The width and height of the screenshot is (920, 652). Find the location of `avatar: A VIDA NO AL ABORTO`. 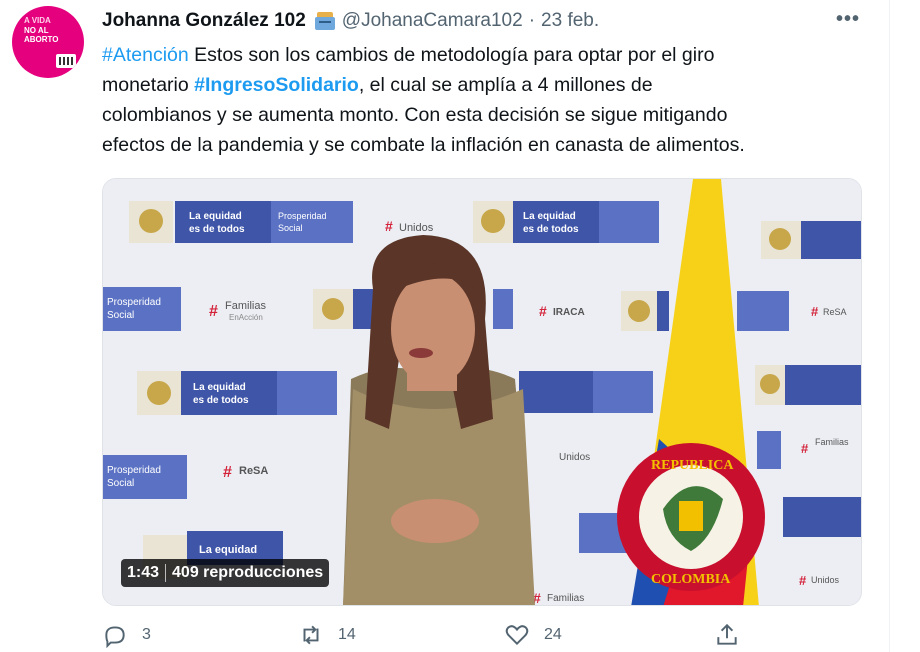

avatar: A VIDA NO AL ABORTO is located at coordinates (48, 42).